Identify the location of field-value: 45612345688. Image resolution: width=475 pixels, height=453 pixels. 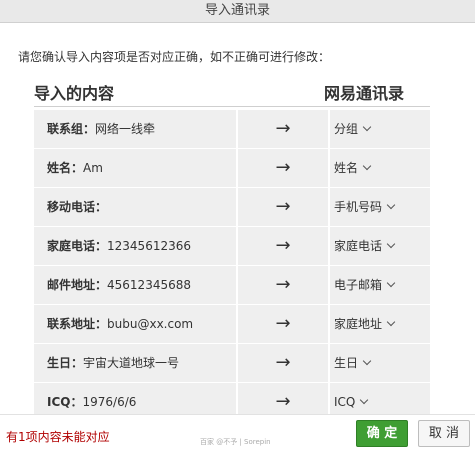
(149, 285).